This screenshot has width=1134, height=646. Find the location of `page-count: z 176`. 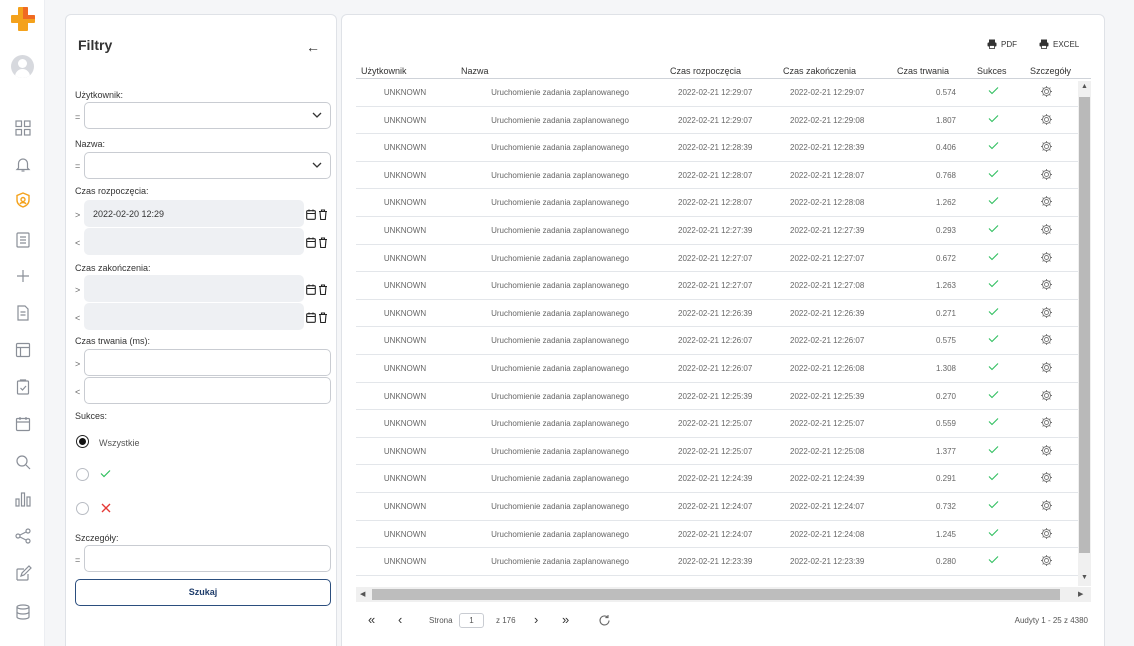

page-count: z 176 is located at coordinates (506, 620).